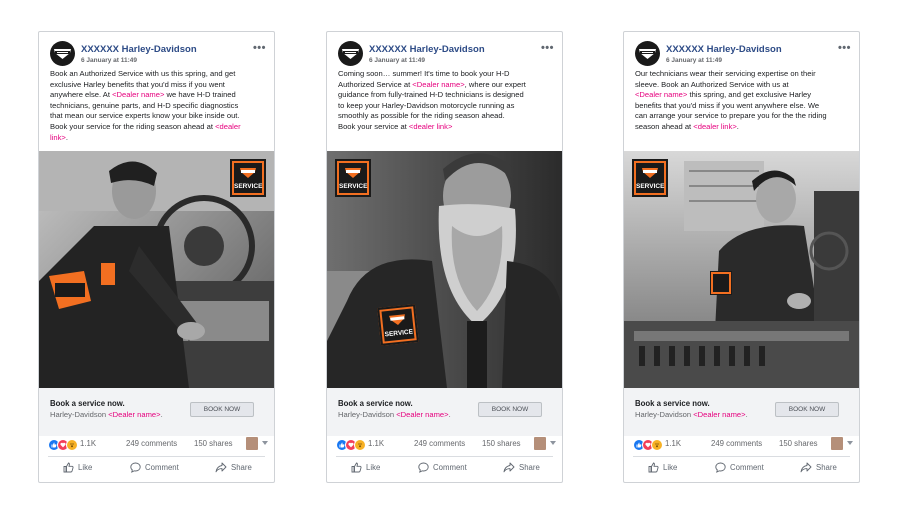 The width and height of the screenshot is (900, 523). Describe the element at coordinates (228, 126) in the screenshot. I see `dealer-link: <dealer` at that location.